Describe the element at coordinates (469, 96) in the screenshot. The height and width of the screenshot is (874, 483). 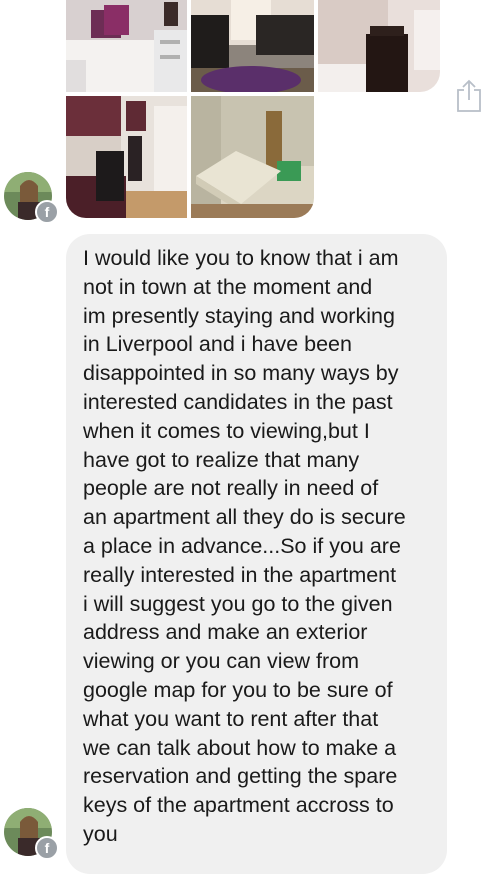
I see `share-icon` at that location.